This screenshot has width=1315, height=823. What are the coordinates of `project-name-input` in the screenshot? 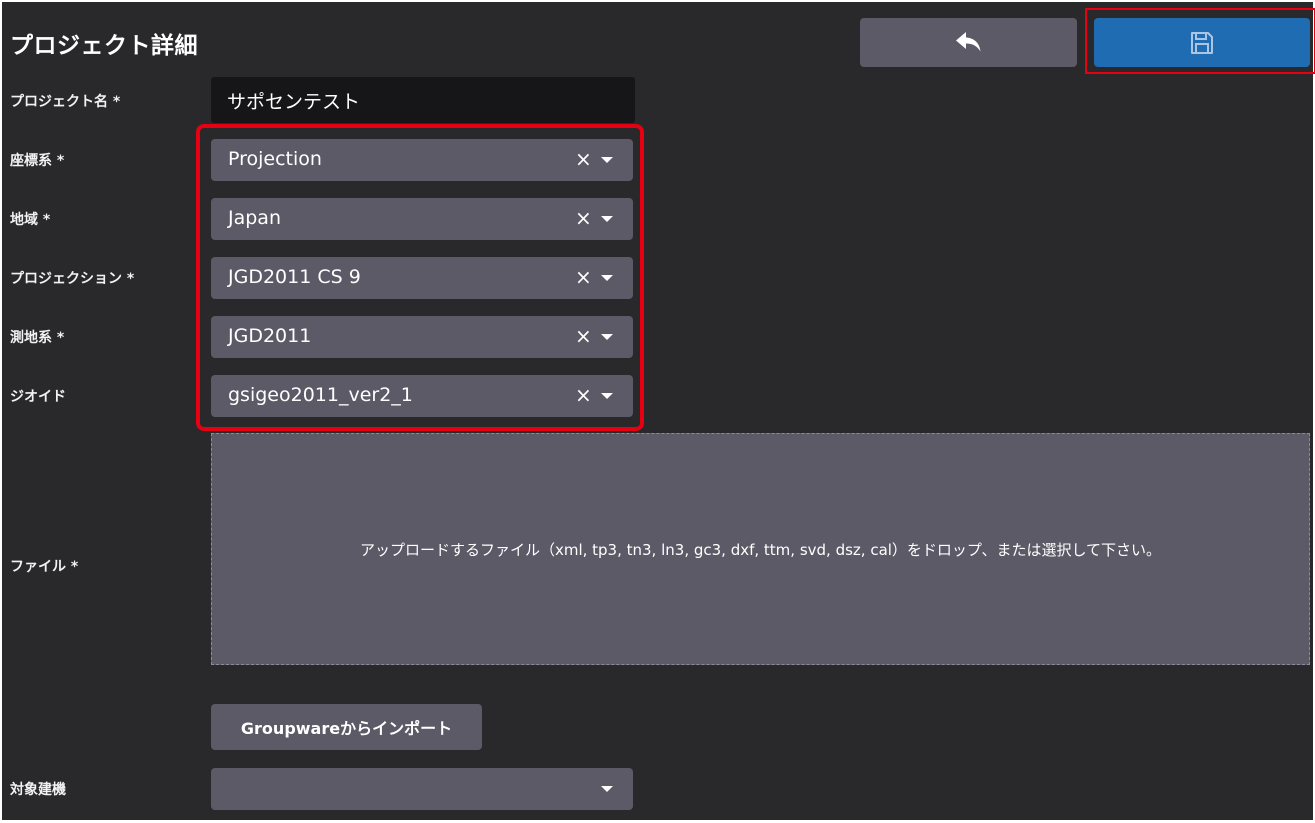 It's located at (423, 100).